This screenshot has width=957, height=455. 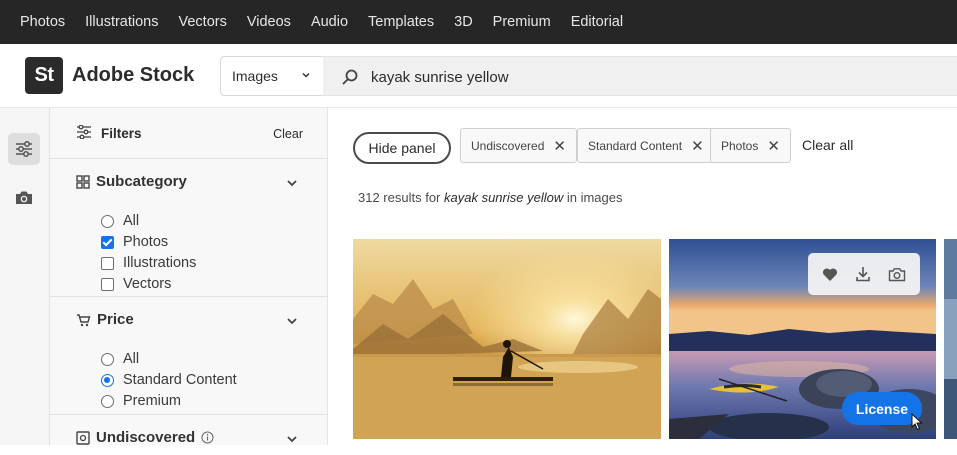 I want to click on option-label: Standard Content, so click(x=180, y=380).